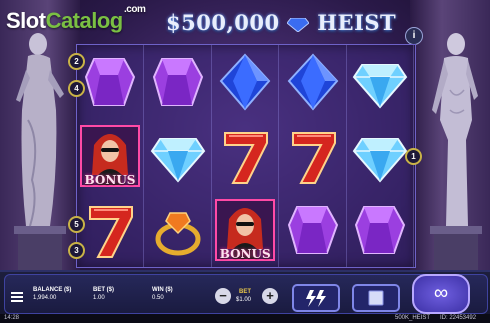 This screenshot has width=490, height=323. I want to click on line-marker-left-4: 3, so click(76, 250).